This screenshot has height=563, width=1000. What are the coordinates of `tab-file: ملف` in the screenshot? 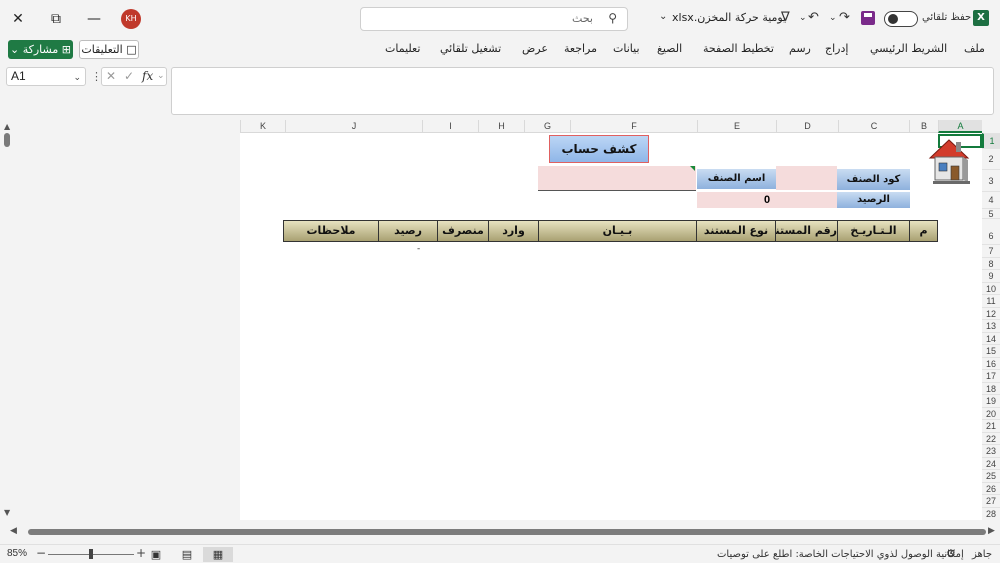 It's located at (974, 48).